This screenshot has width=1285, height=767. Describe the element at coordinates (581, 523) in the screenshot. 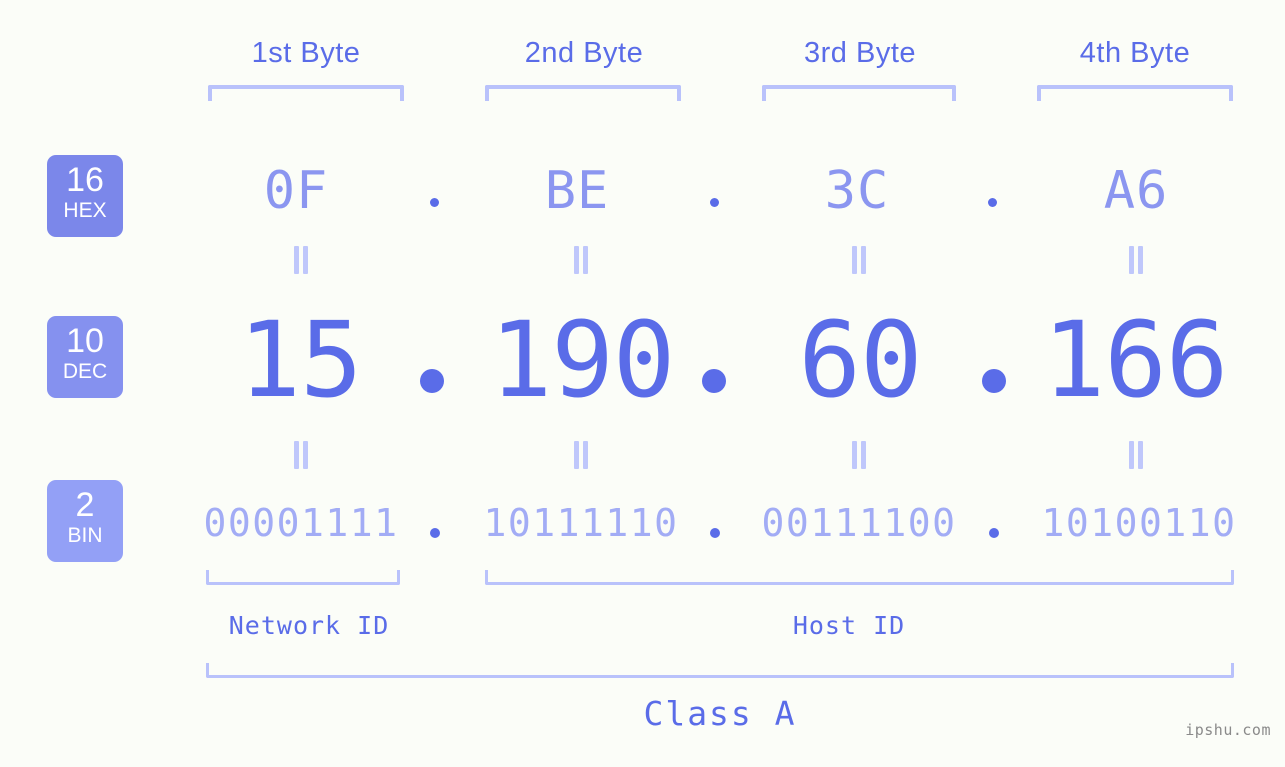

I see `bin-octet-2: 10111110` at that location.